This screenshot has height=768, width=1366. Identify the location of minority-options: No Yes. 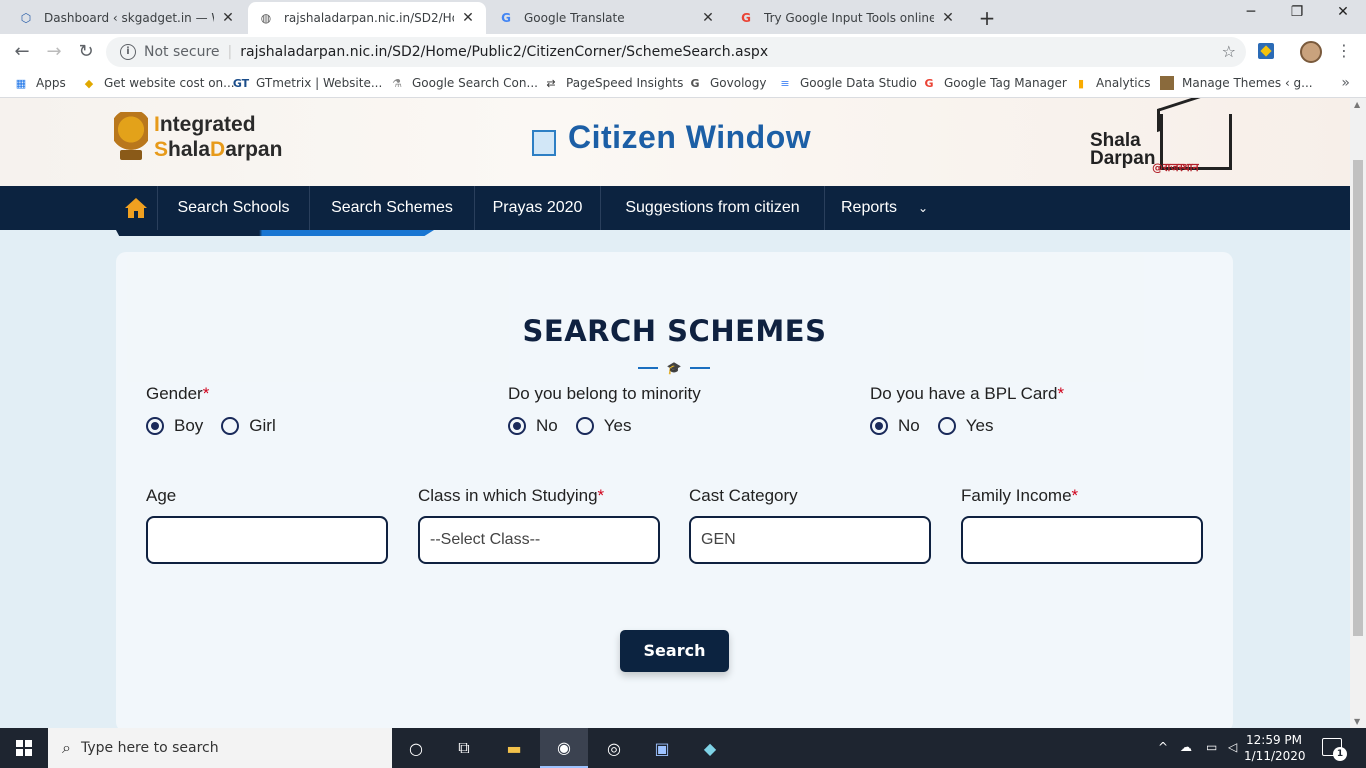
(604, 426).